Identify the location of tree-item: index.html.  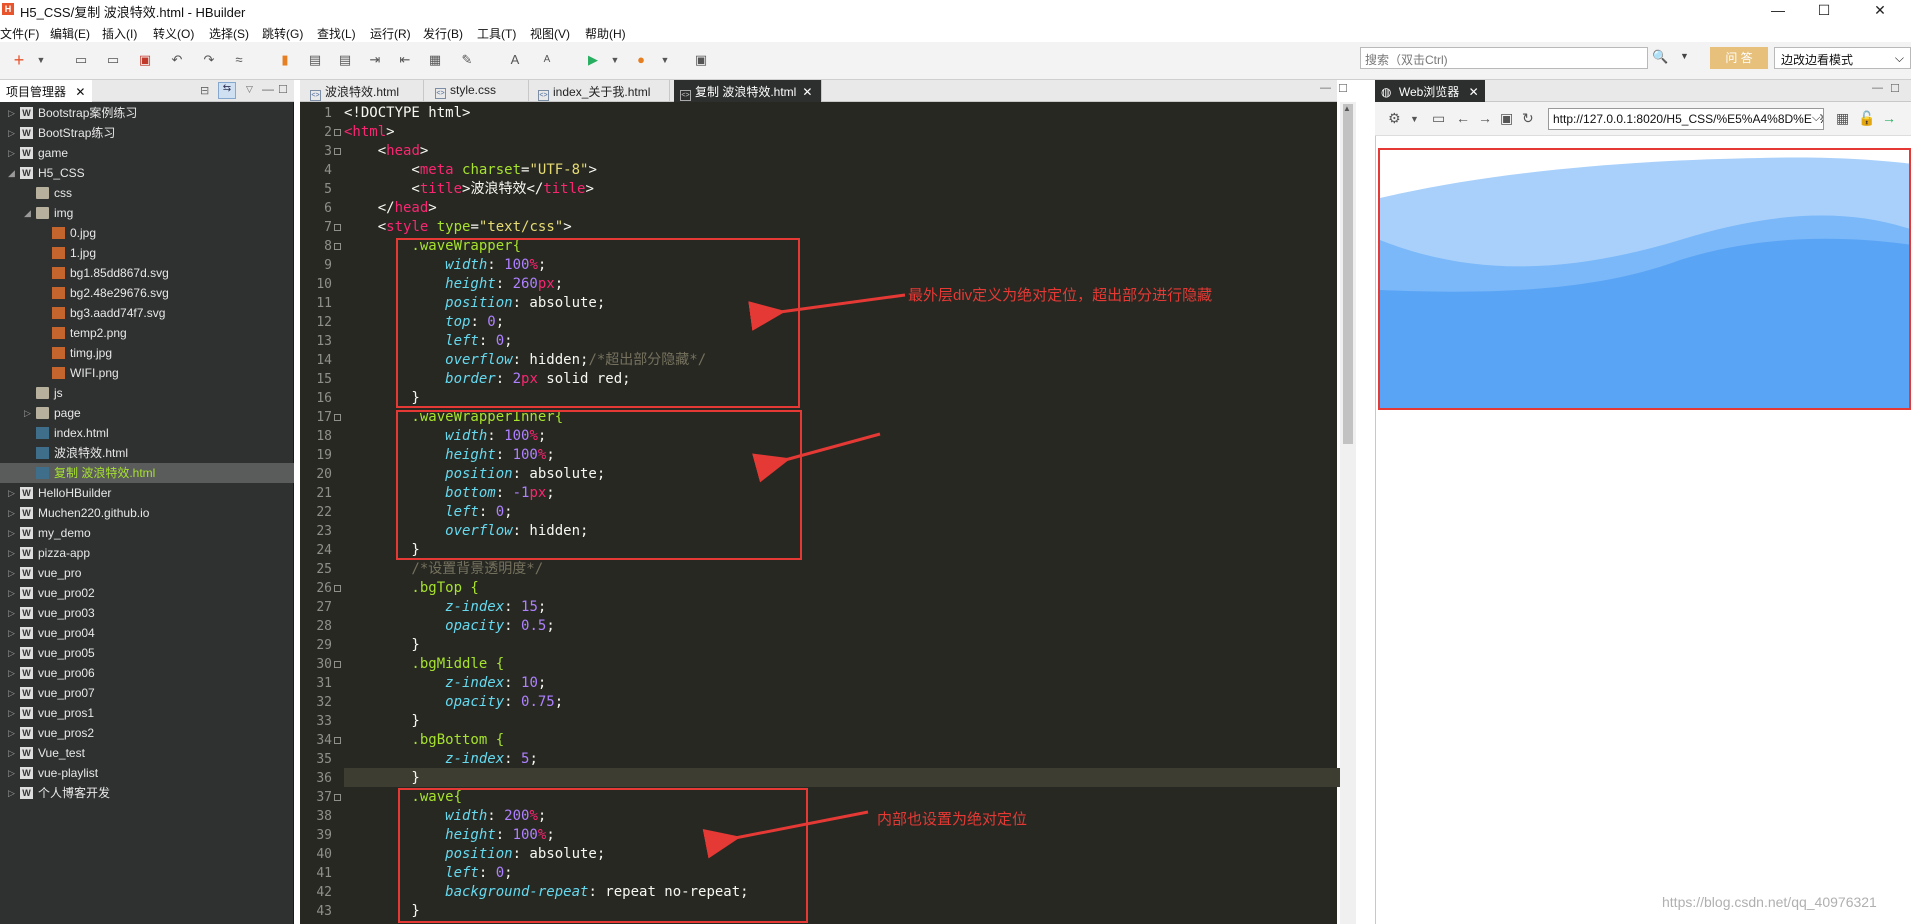
(147, 433).